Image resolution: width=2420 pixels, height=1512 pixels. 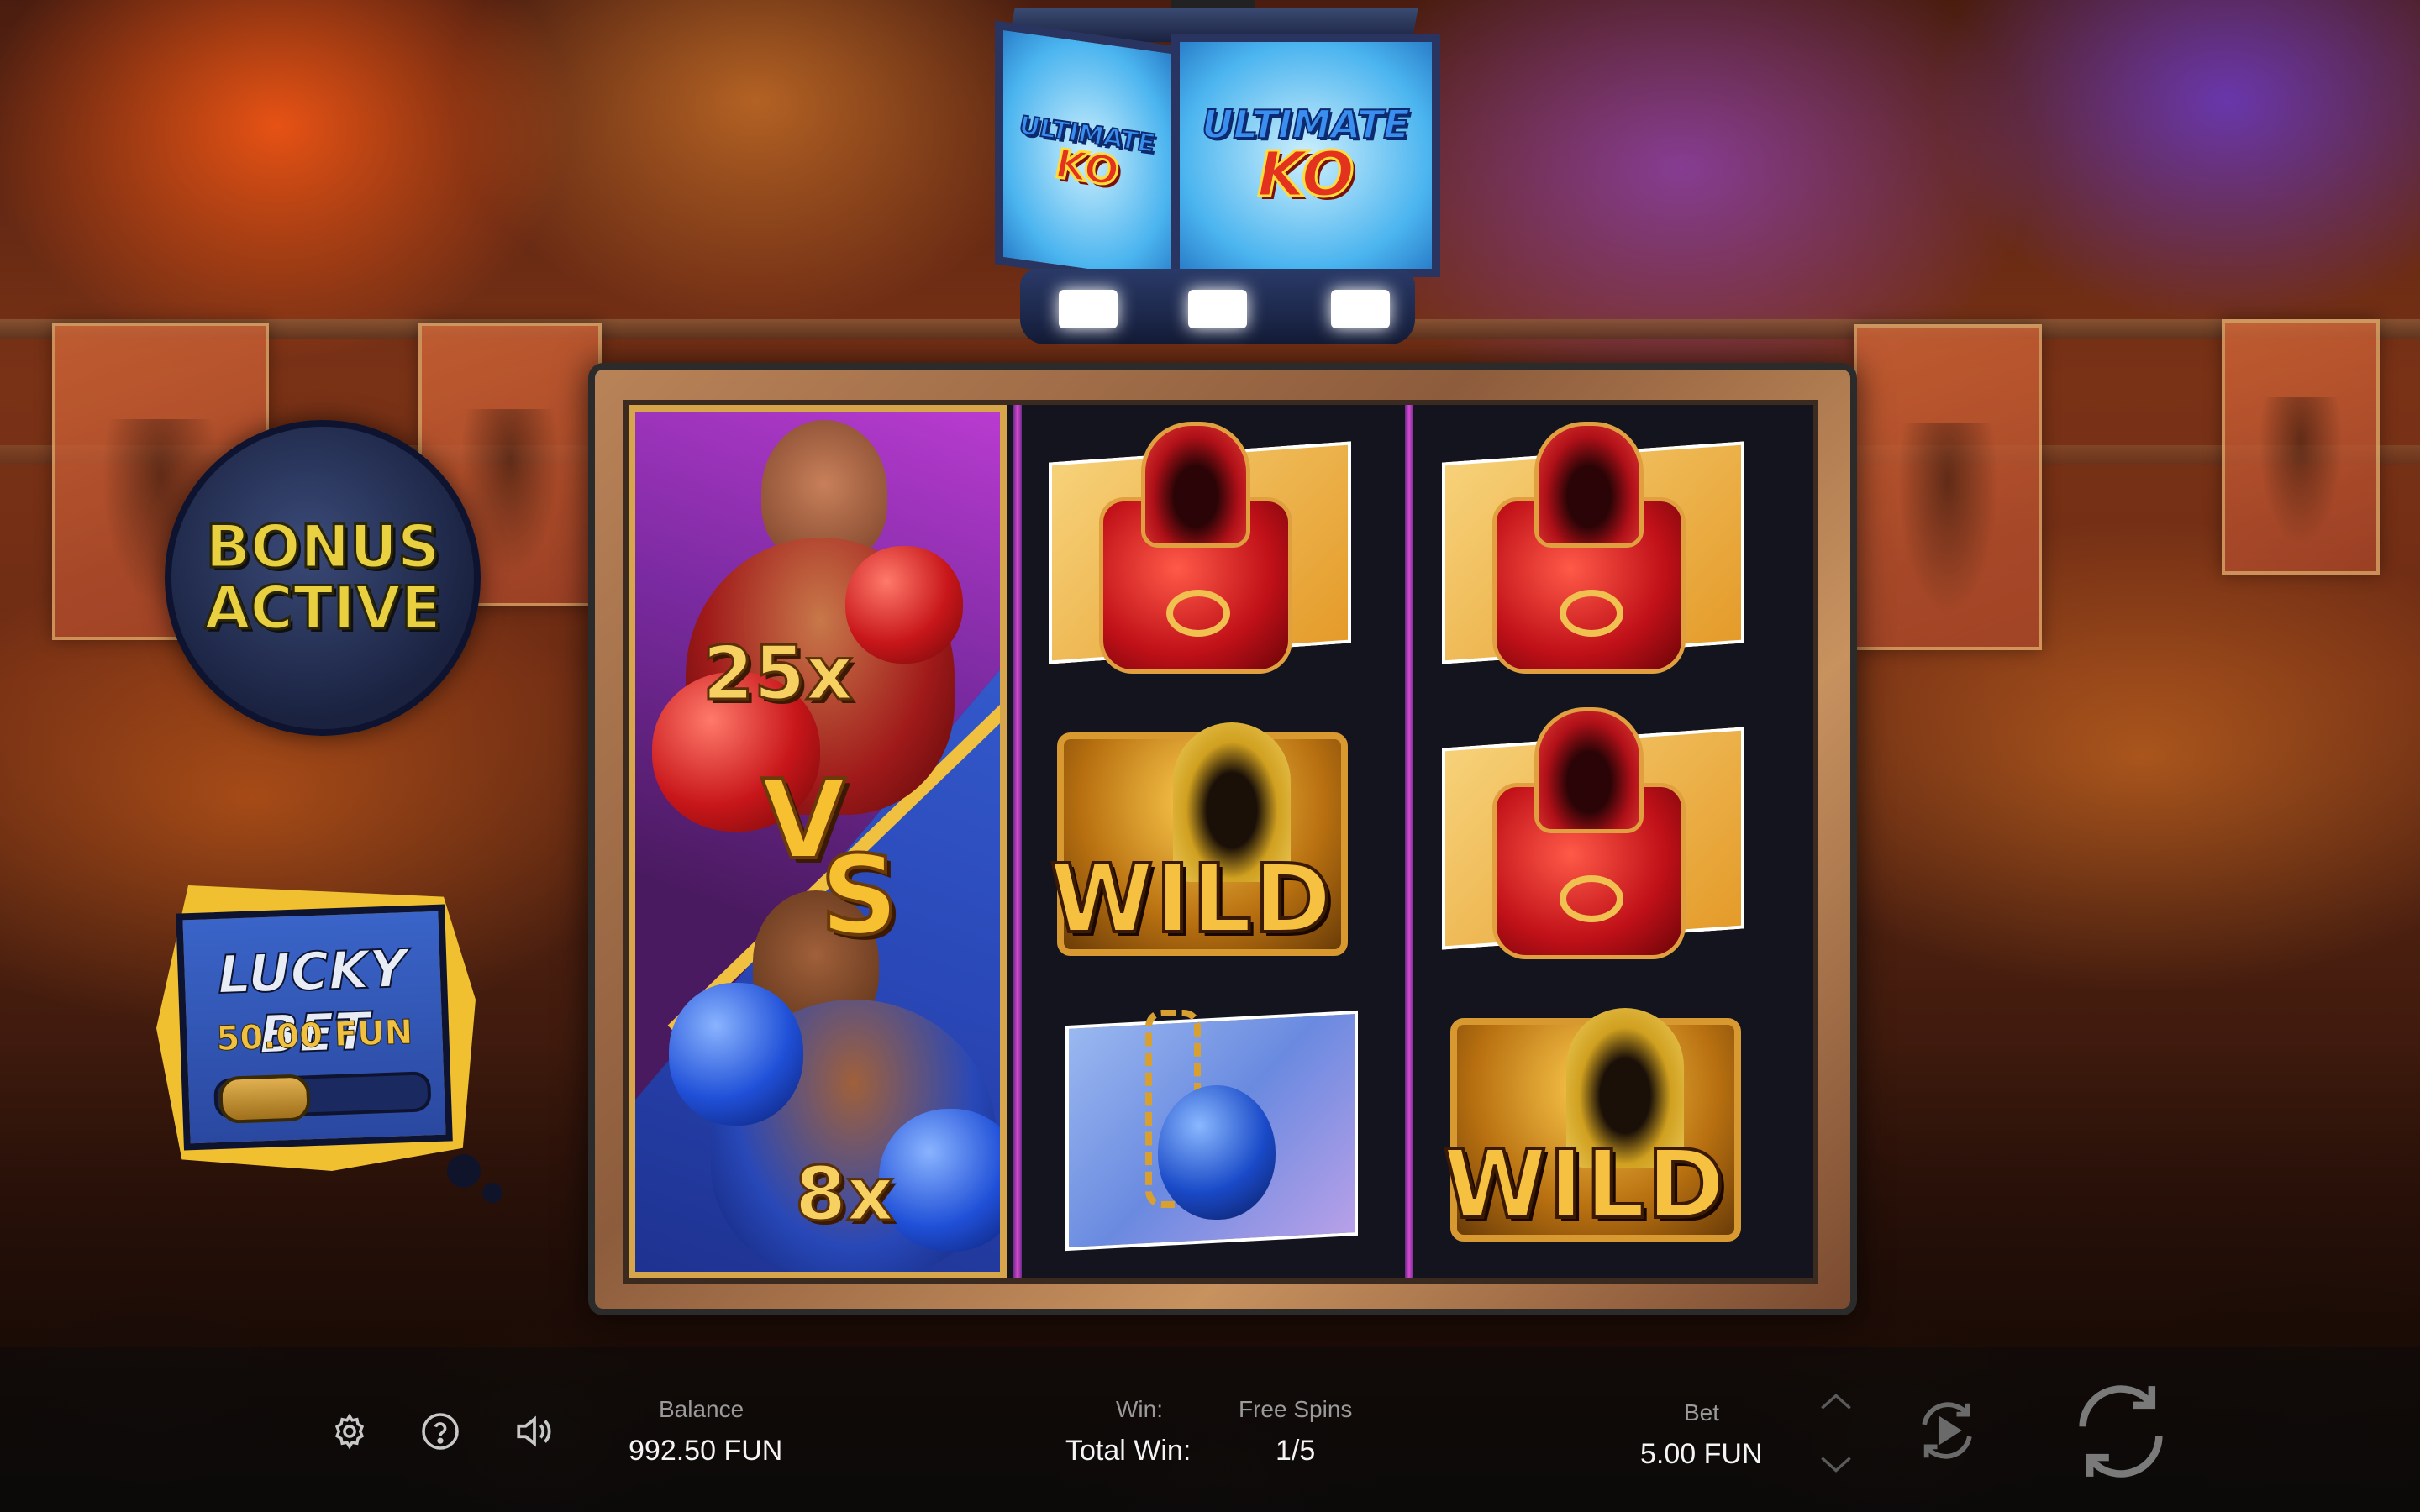 I want to click on symbol-punching-bag, so click(x=1199, y=1122).